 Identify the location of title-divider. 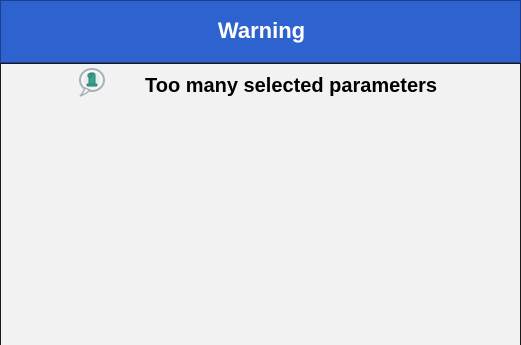
(260, 63).